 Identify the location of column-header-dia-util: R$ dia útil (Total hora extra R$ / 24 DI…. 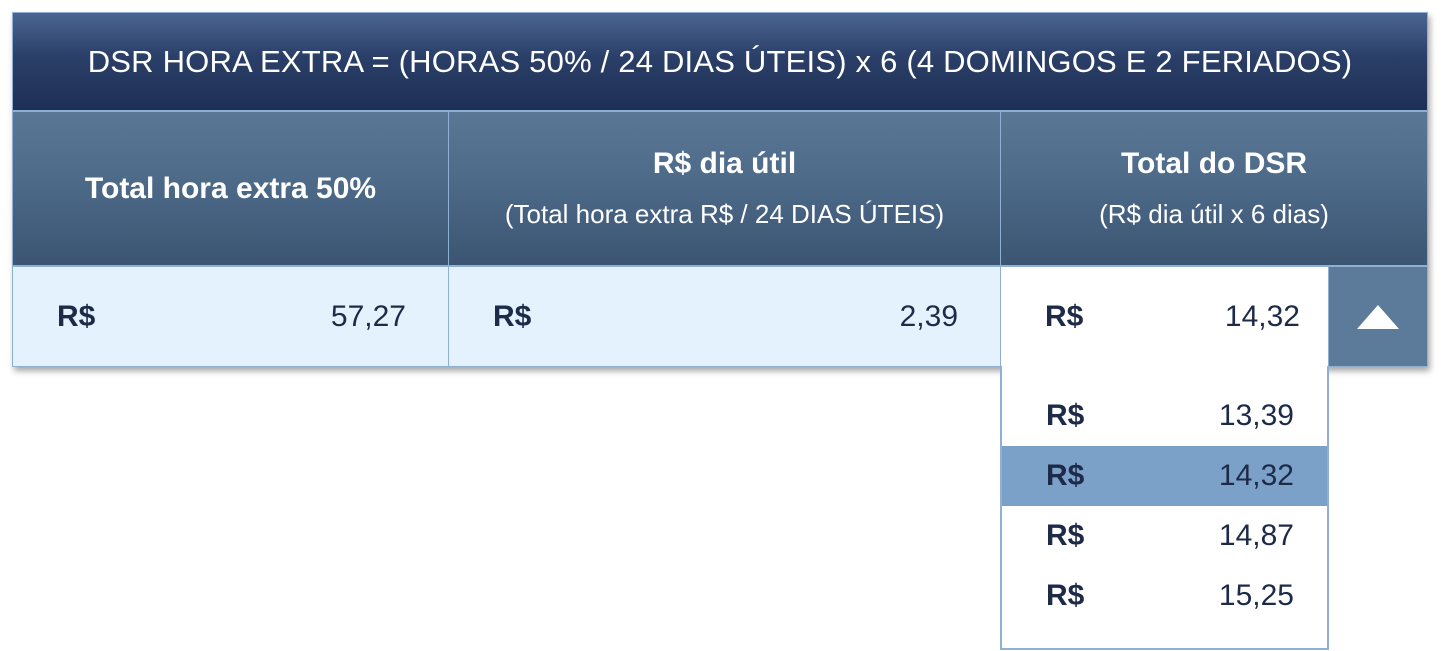
(724, 188).